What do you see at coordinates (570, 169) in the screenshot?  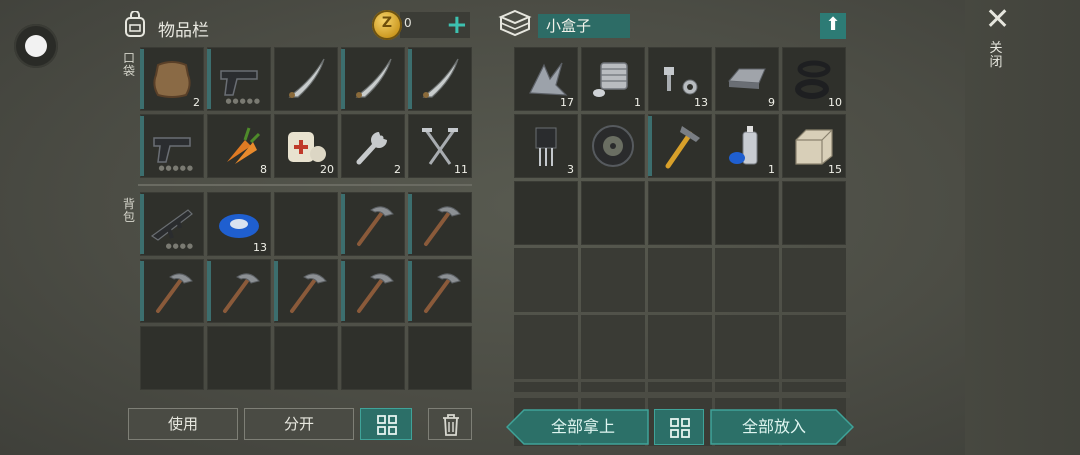 I see `item-count: 3` at bounding box center [570, 169].